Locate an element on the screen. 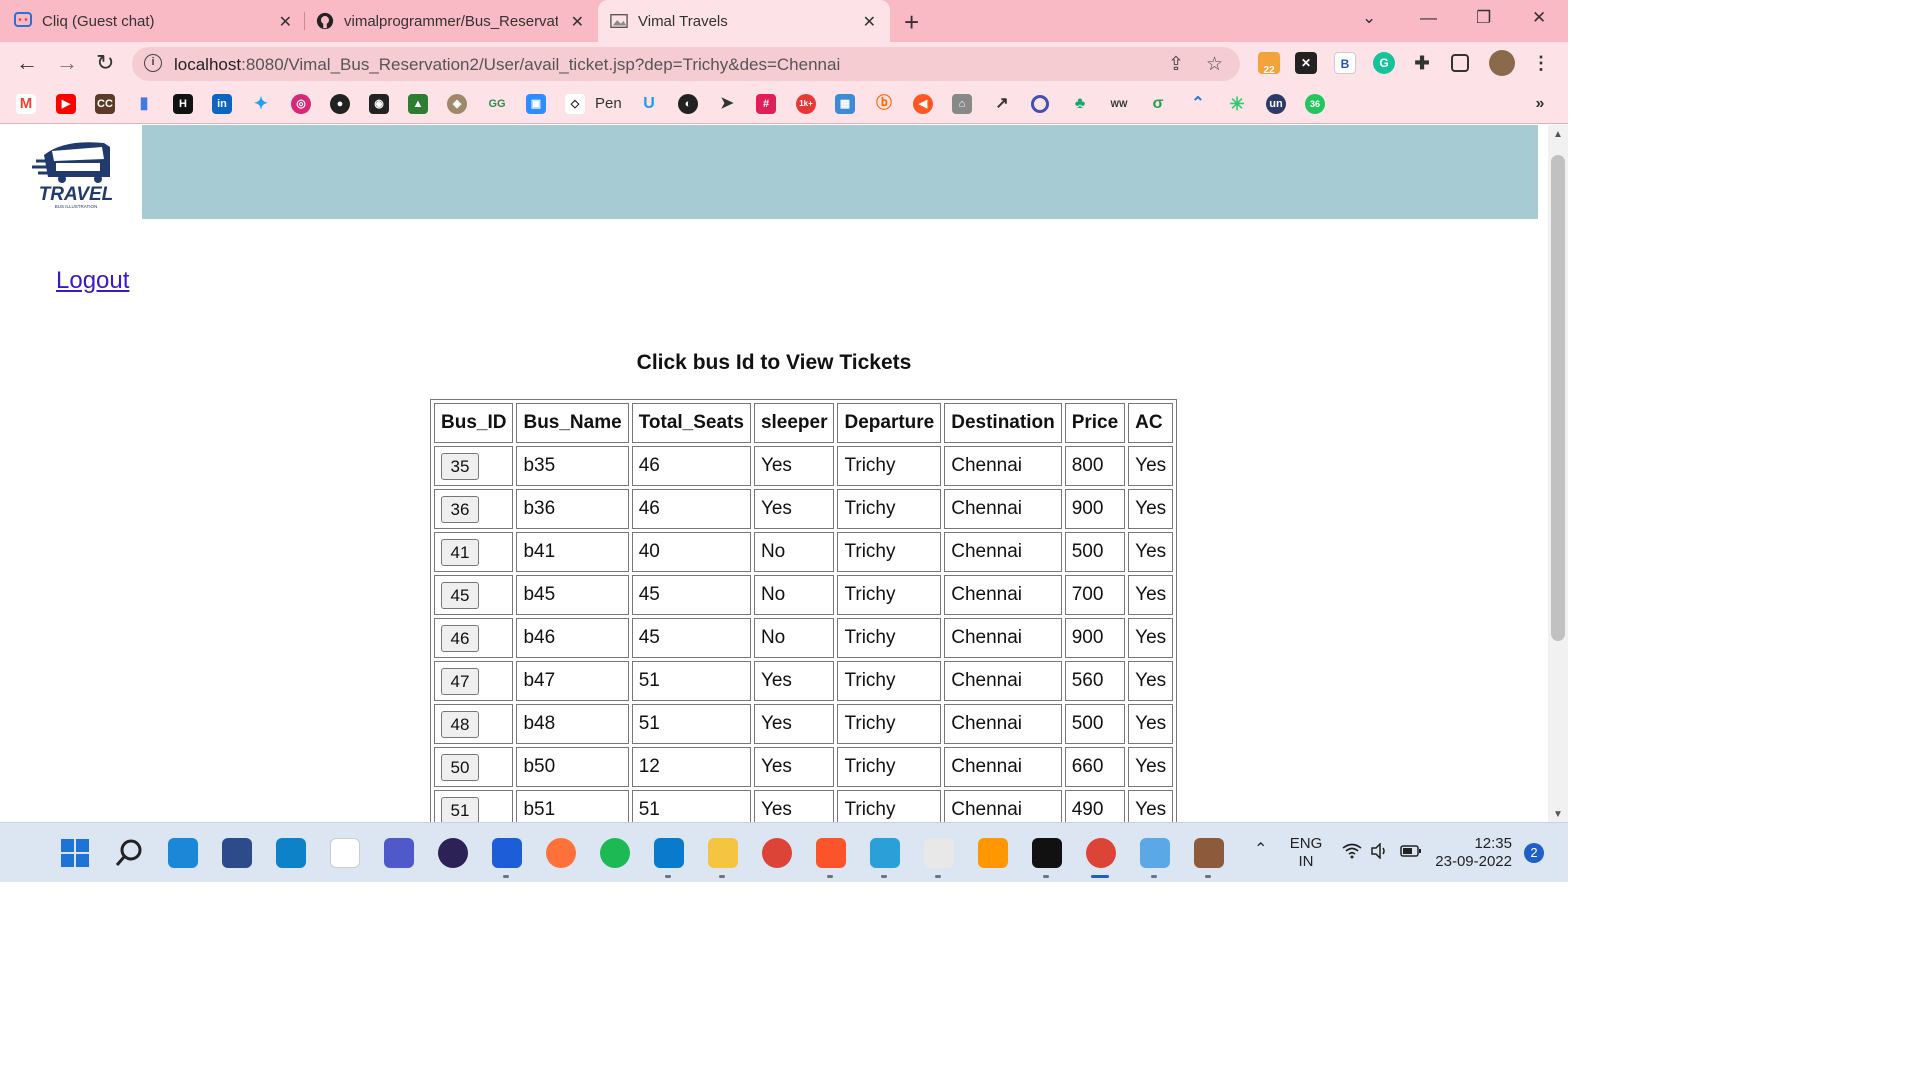 The image size is (1920, 1080). language-indicator: ENG IN is located at coordinates (1306, 853).